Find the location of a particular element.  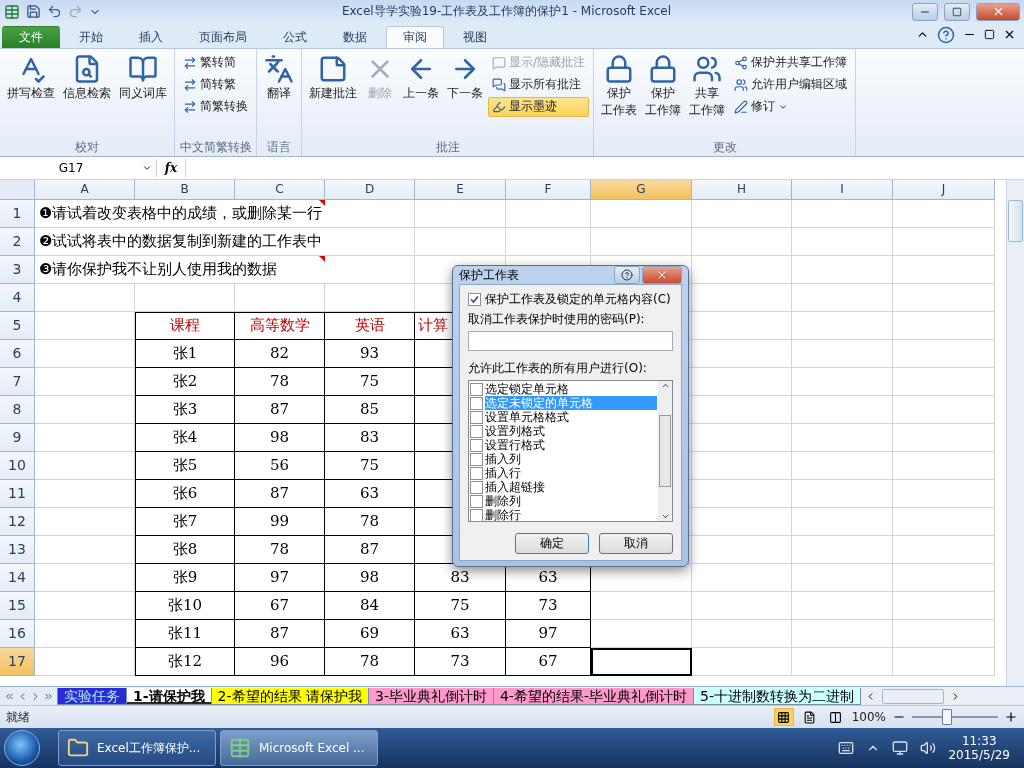

ribbon-tab: 文件 is located at coordinates (31, 36).